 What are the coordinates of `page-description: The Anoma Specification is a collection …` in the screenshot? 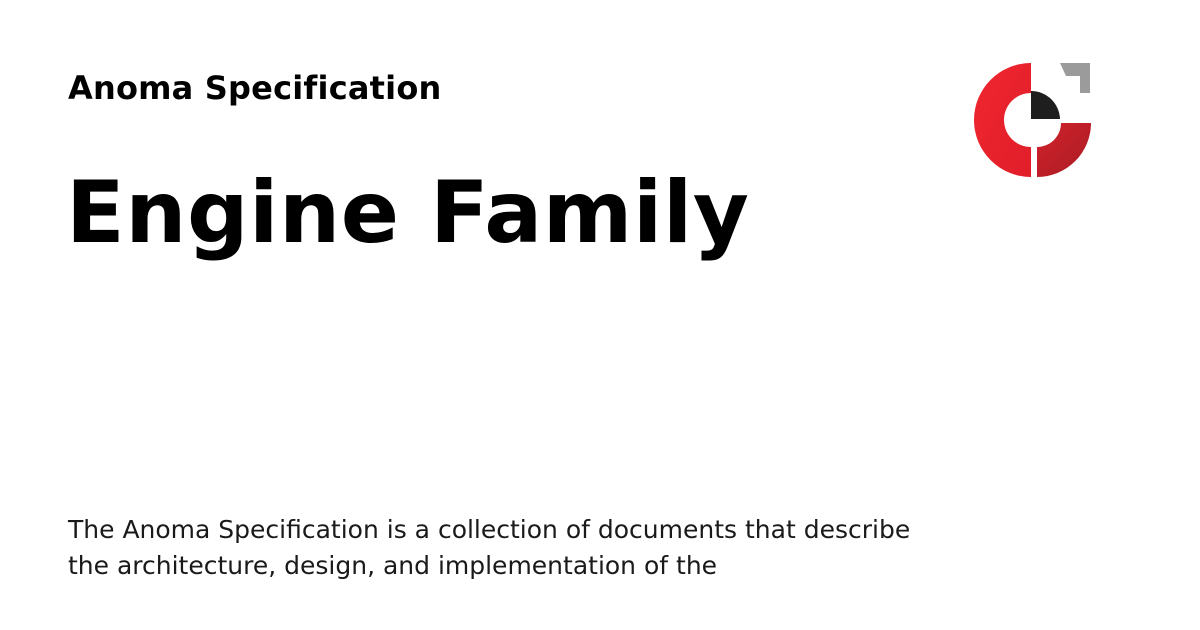 It's located at (489, 547).